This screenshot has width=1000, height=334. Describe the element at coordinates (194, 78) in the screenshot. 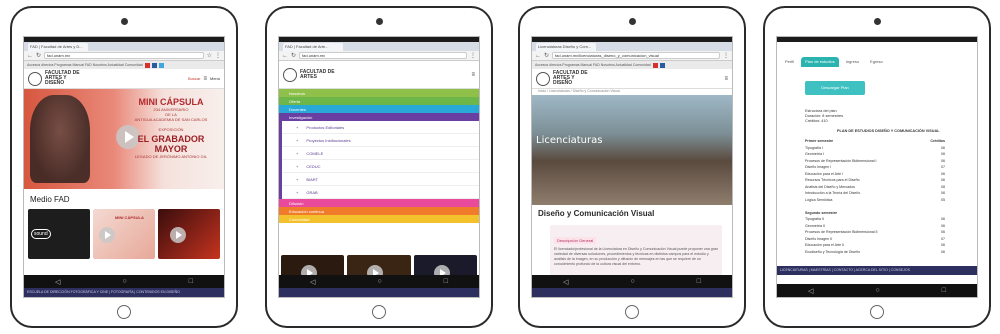

I see `search-link: Buscar` at that location.